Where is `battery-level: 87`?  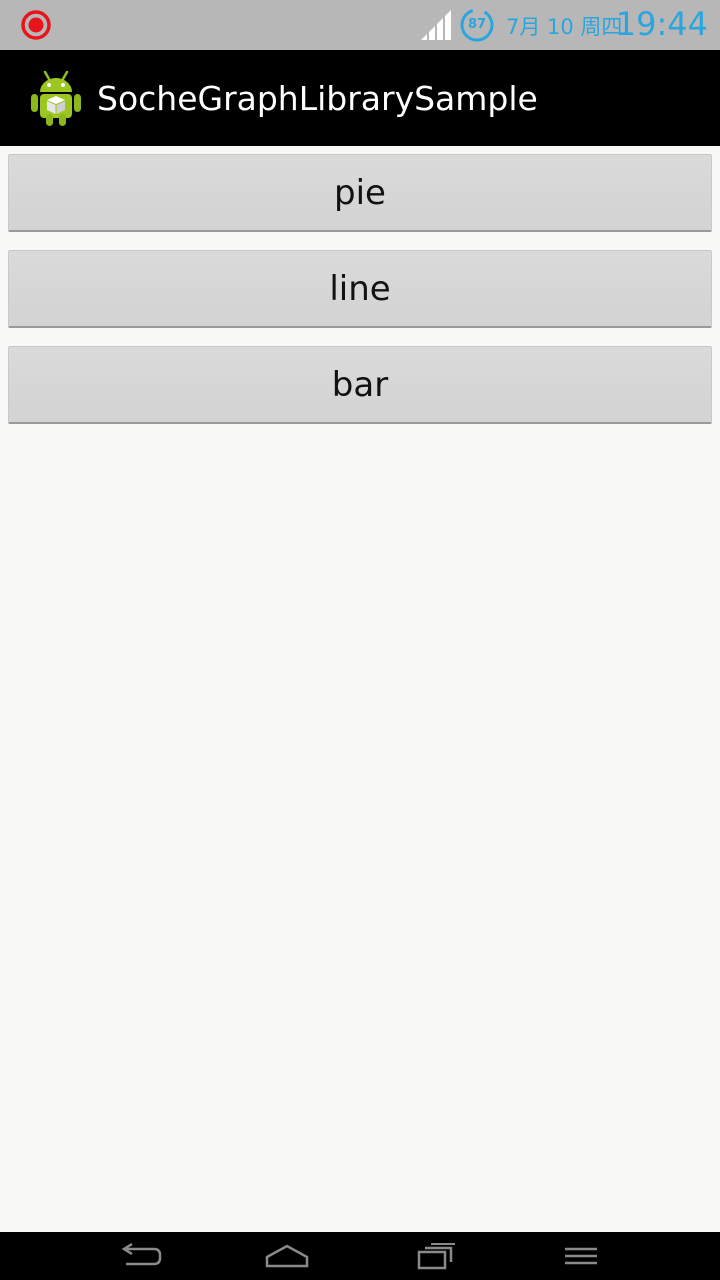
battery-level: 87 is located at coordinates (477, 24).